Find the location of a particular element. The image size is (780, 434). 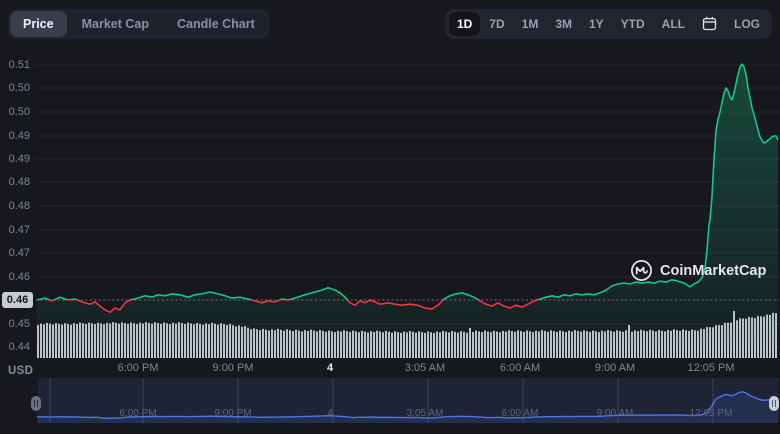

x-axis-label: 6:00 AM is located at coordinates (520, 368).